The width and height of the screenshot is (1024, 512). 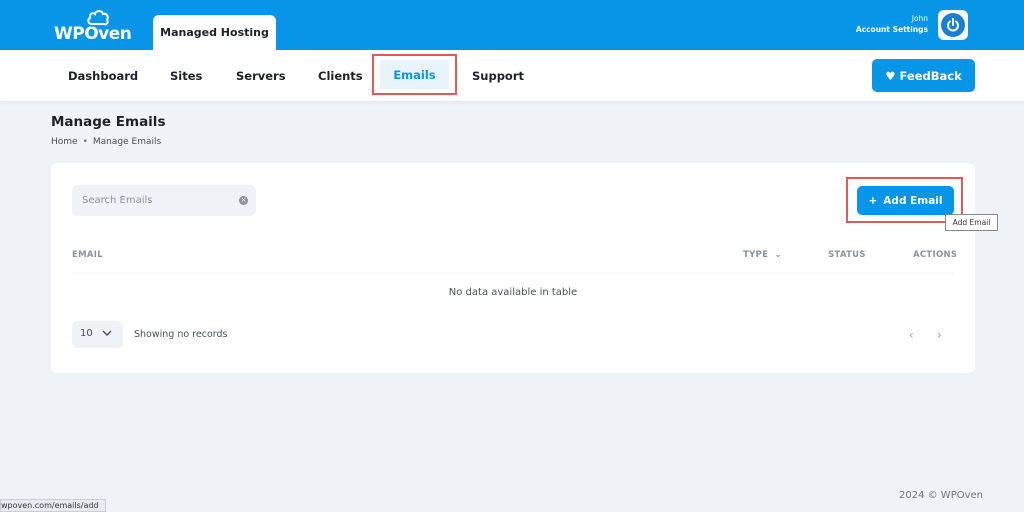 I want to click on previous-page-icon: ‹, so click(x=911, y=335).